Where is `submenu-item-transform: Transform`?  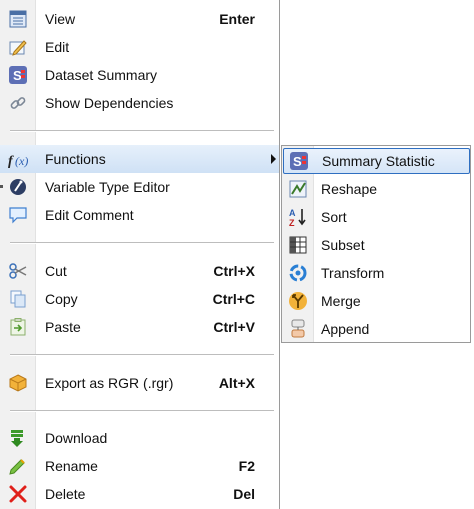 submenu-item-transform: Transform is located at coordinates (376, 273).